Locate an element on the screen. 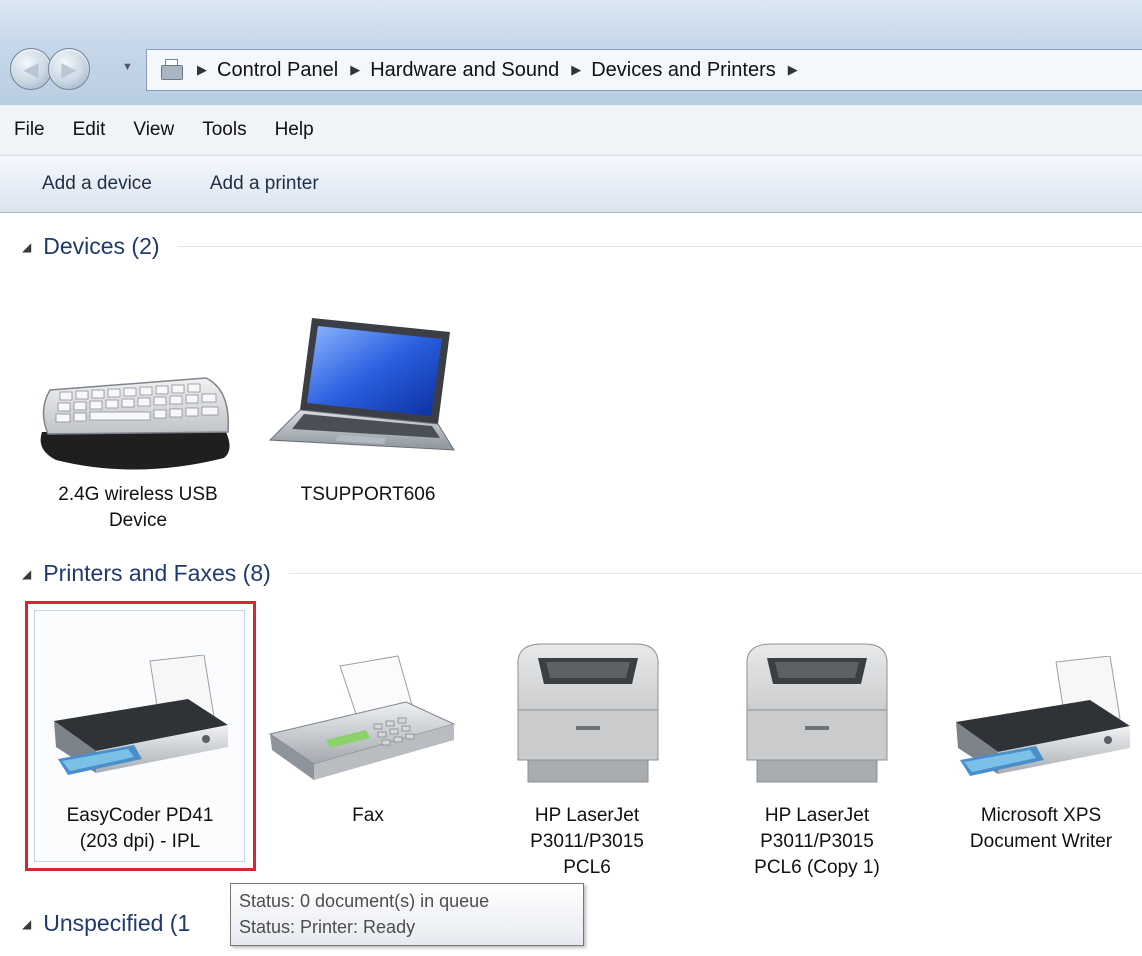 The height and width of the screenshot is (956, 1142). recent-pages-dropdown-icon: ▼ is located at coordinates (127, 67).